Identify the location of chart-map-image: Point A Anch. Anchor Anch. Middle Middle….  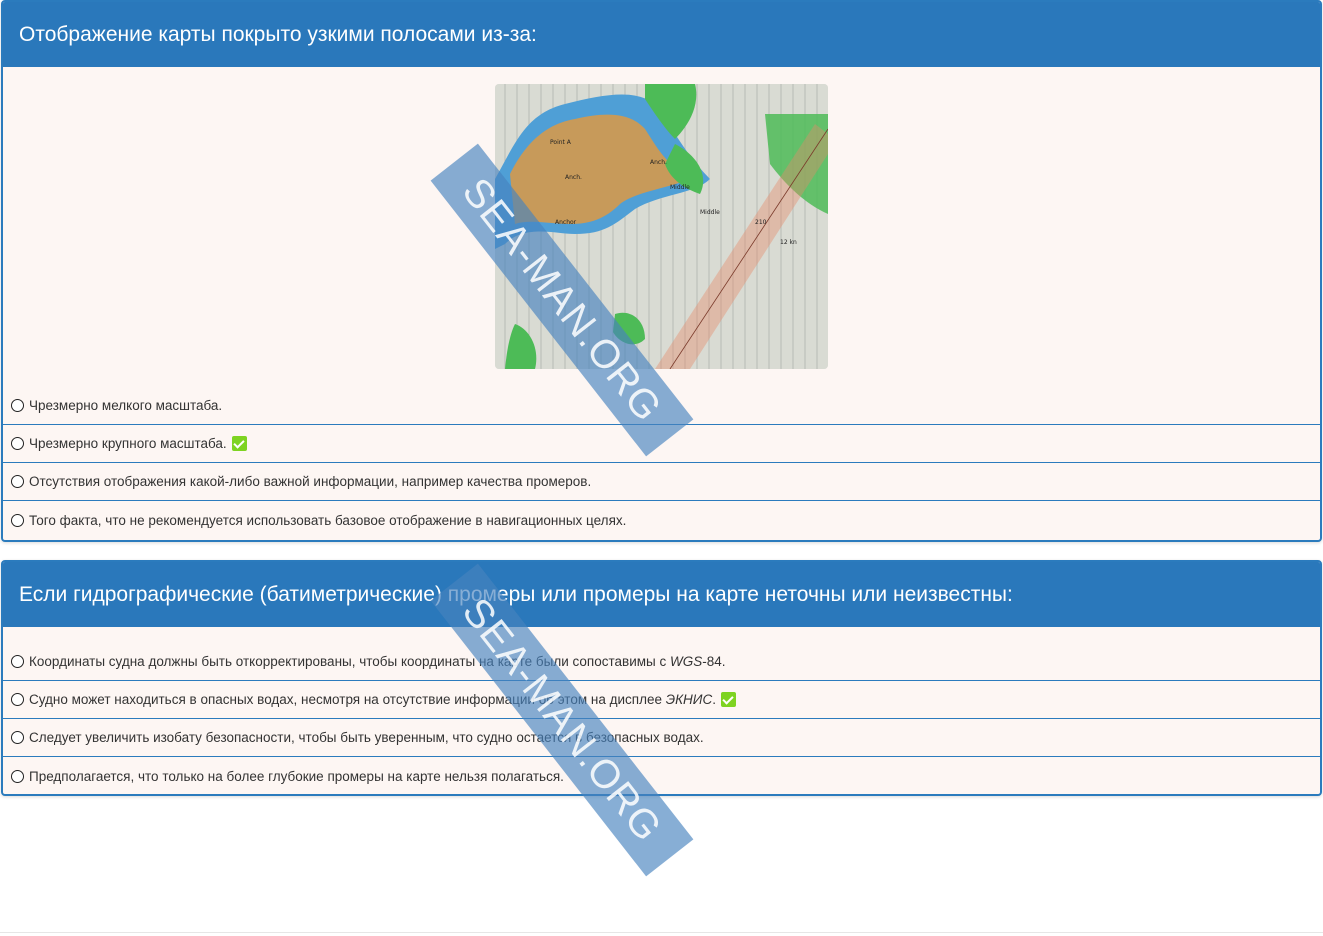
(661, 226).